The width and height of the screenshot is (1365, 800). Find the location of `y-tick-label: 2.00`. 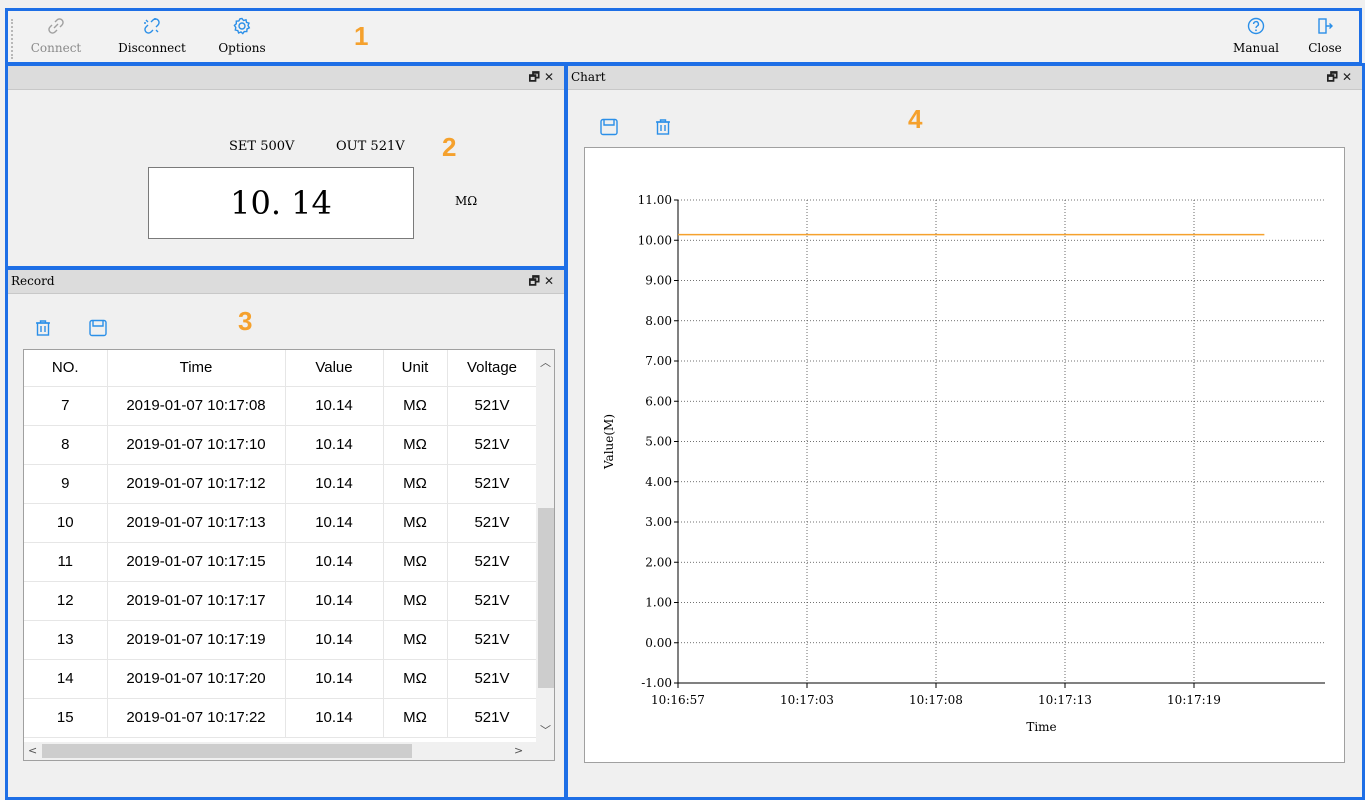

y-tick-label: 2.00 is located at coordinates (658, 562).